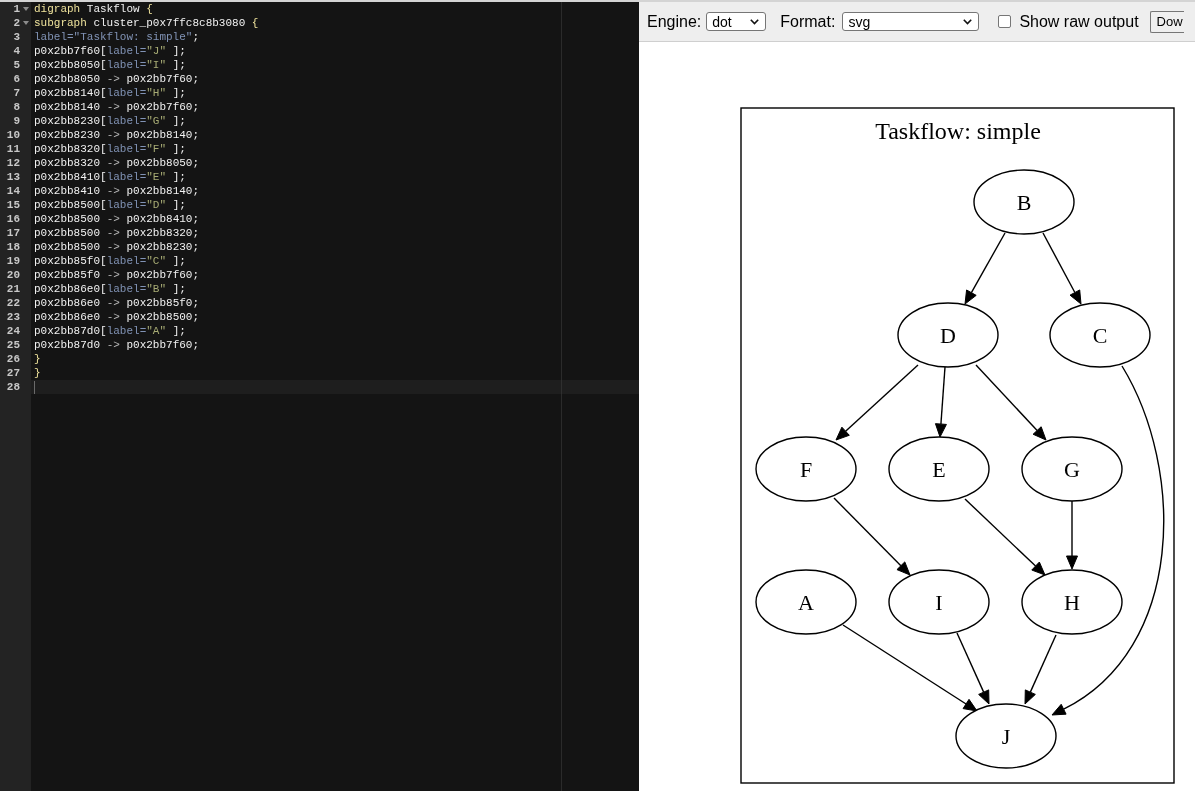  Describe the element at coordinates (948, 335) in the screenshot. I see `graph-node: D` at that location.